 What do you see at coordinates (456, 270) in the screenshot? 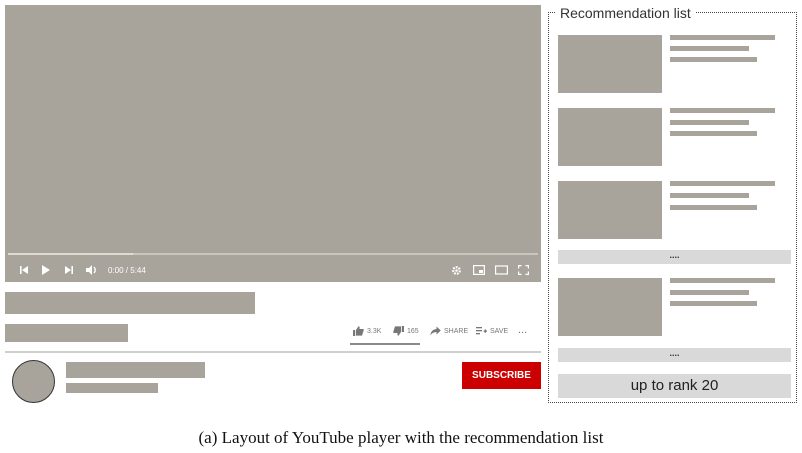
I see `settings-gear-icon` at bounding box center [456, 270].